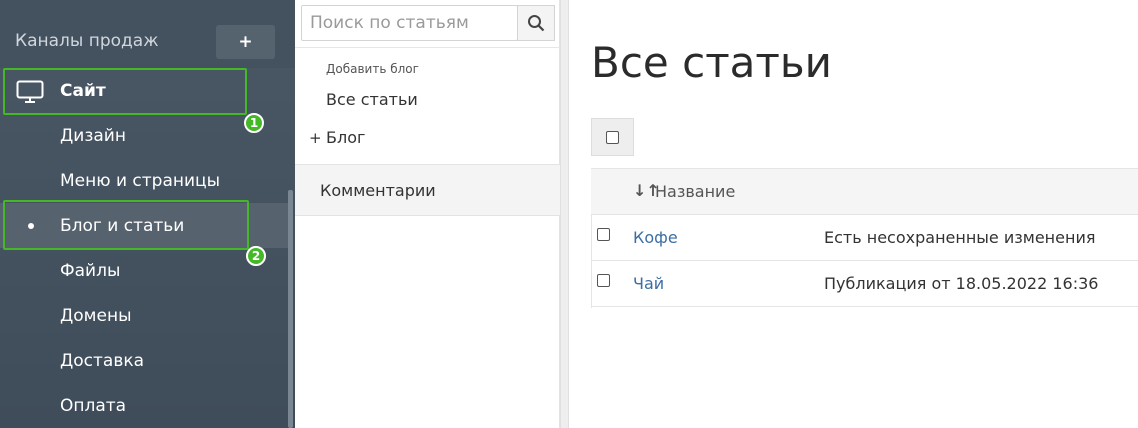  Describe the element at coordinates (655, 237) in the screenshot. I see `article-title-link: Кофе` at that location.